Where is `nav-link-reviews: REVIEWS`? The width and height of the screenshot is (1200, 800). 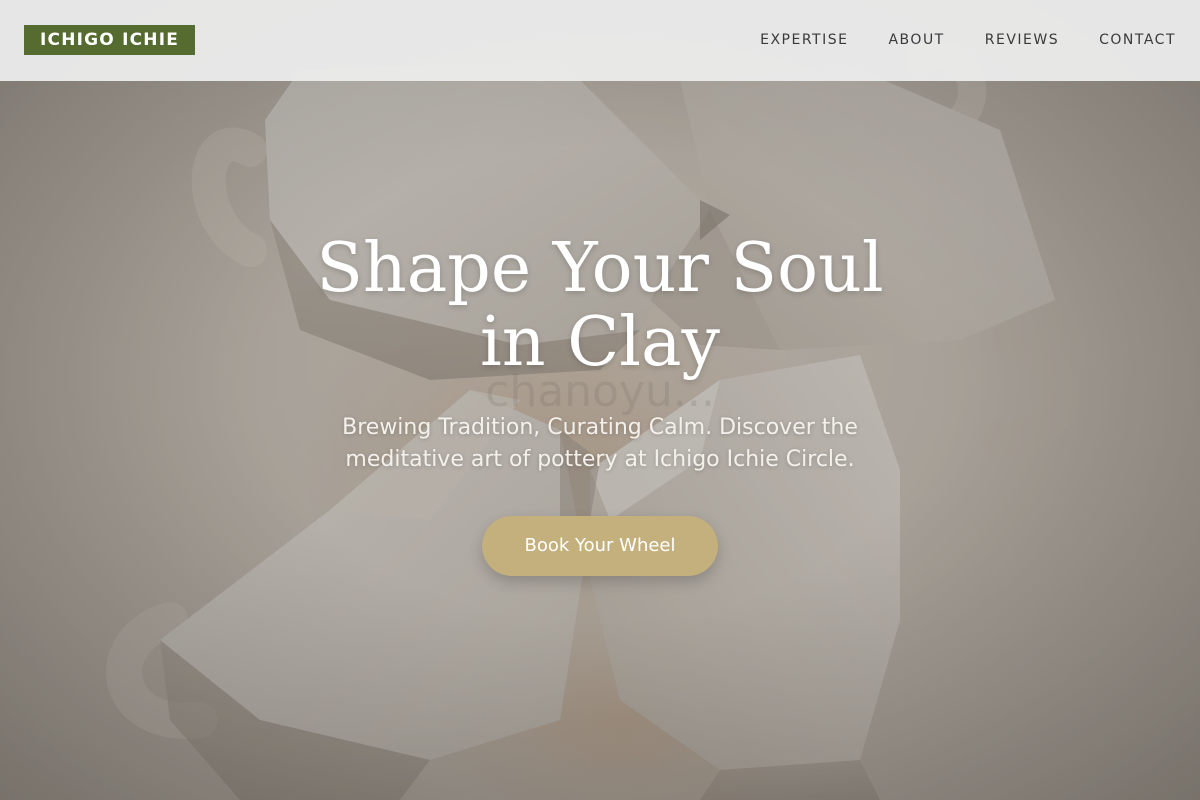
nav-link-reviews: REVIEWS is located at coordinates (1022, 40).